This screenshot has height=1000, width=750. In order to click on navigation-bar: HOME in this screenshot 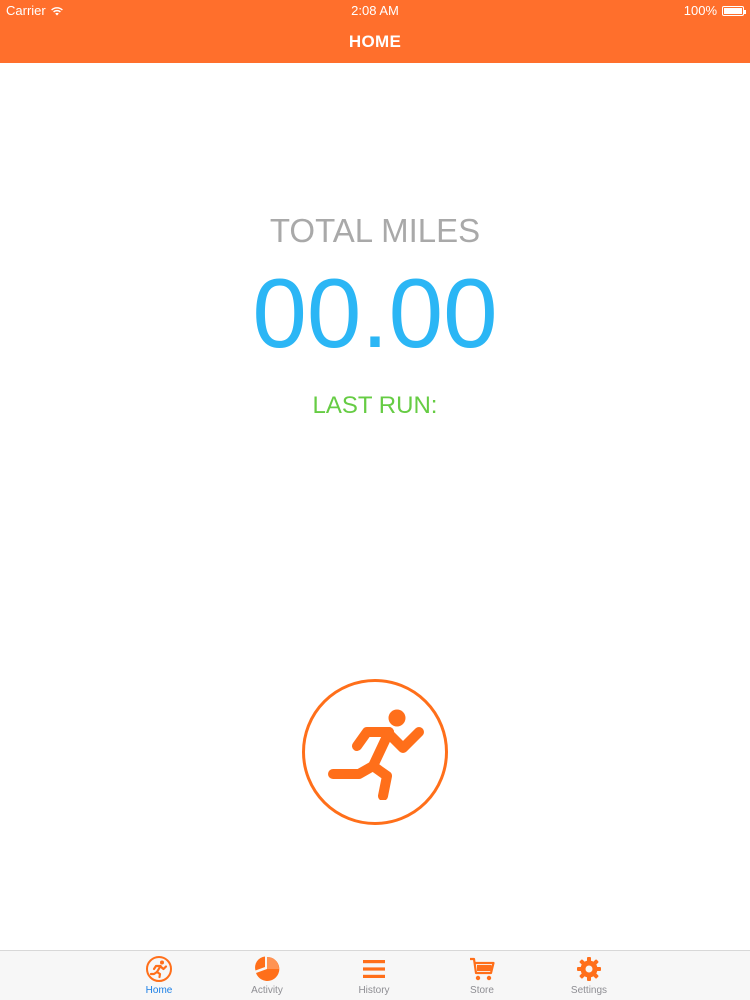, I will do `click(375, 42)`.